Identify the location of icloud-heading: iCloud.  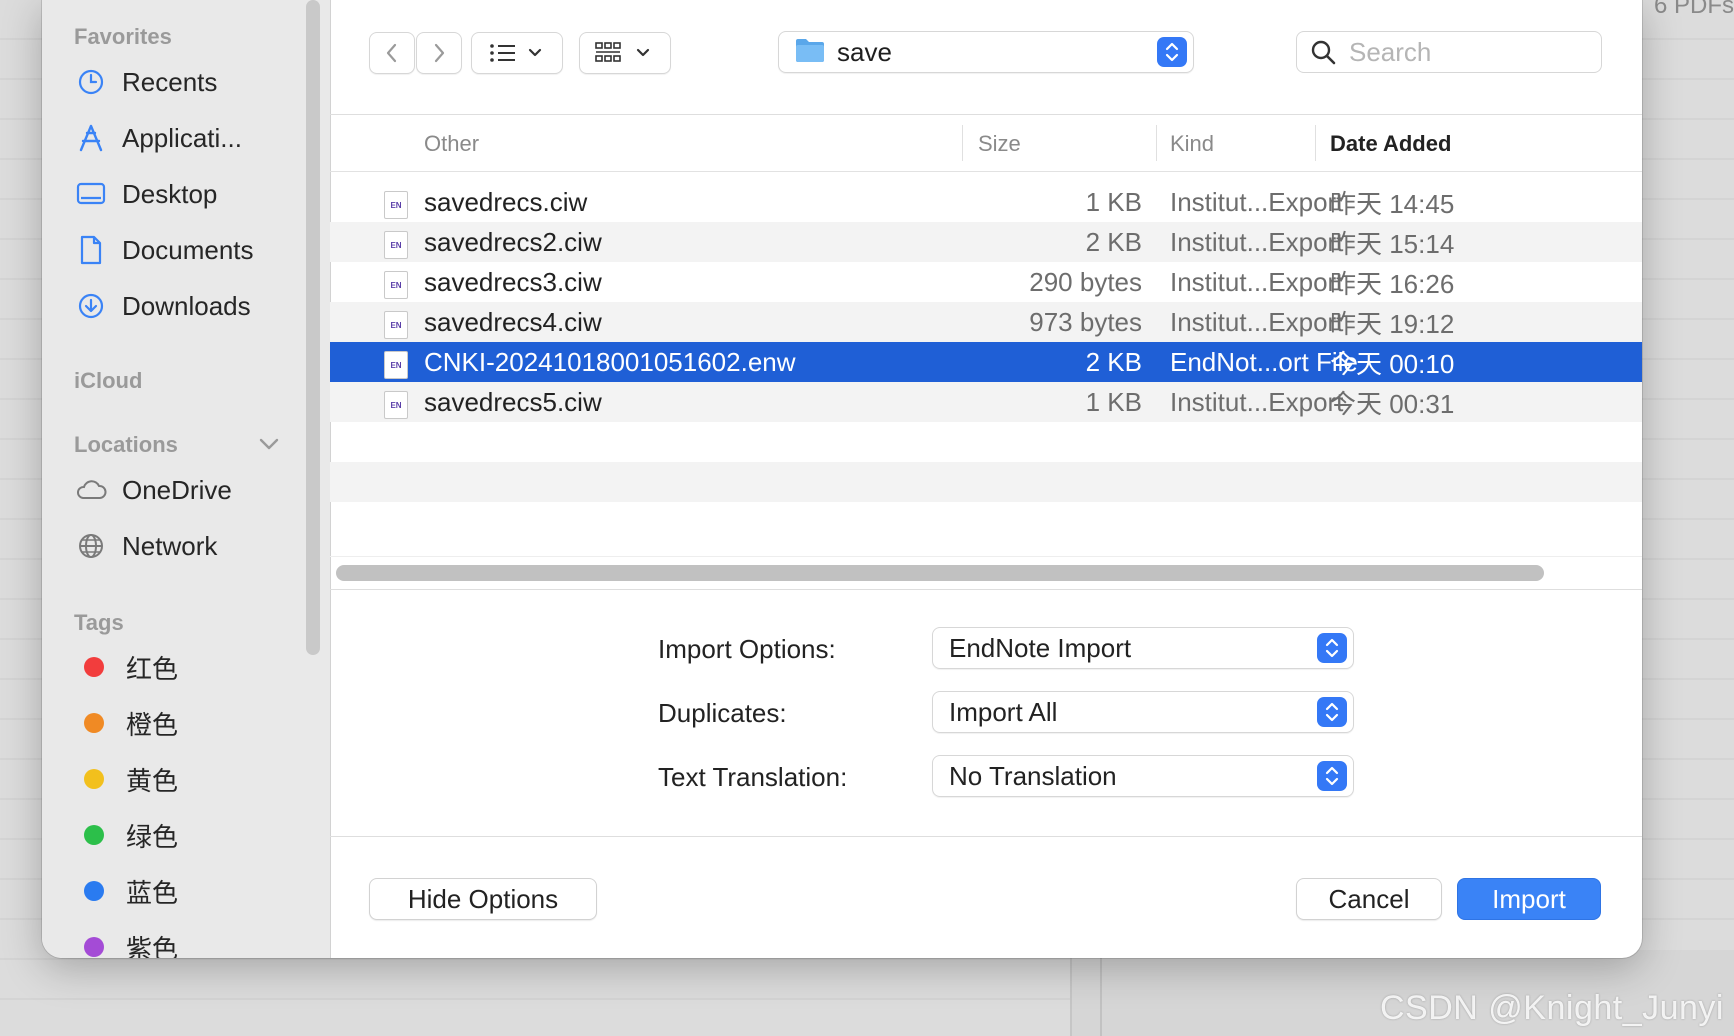
(108, 381).